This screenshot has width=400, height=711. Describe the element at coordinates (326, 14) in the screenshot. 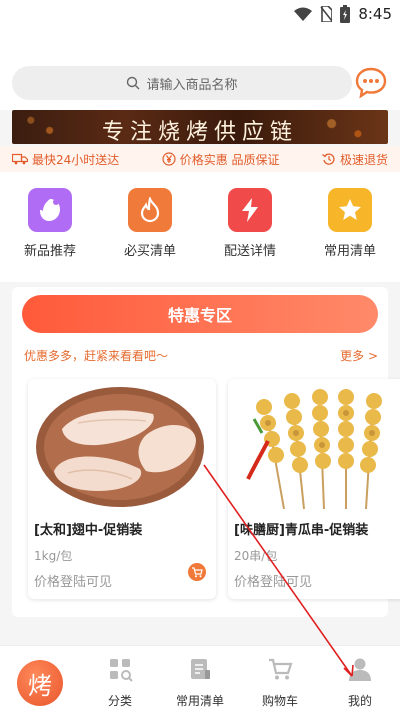

I see `no-sim-icon` at that location.